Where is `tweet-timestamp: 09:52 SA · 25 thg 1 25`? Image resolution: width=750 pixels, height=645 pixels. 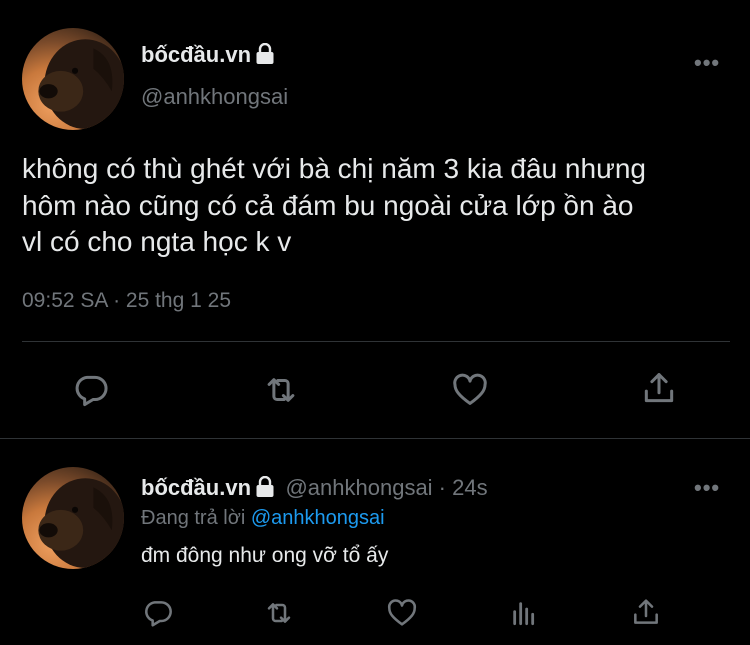
tweet-timestamp: 09:52 SA · 25 thg 1 25 is located at coordinates (126, 301).